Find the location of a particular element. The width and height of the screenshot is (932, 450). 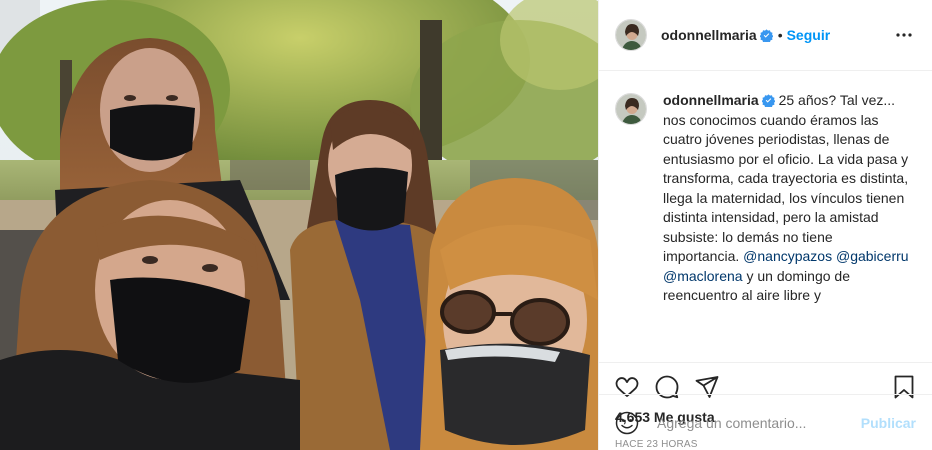

emoji-button is located at coordinates (627, 423).